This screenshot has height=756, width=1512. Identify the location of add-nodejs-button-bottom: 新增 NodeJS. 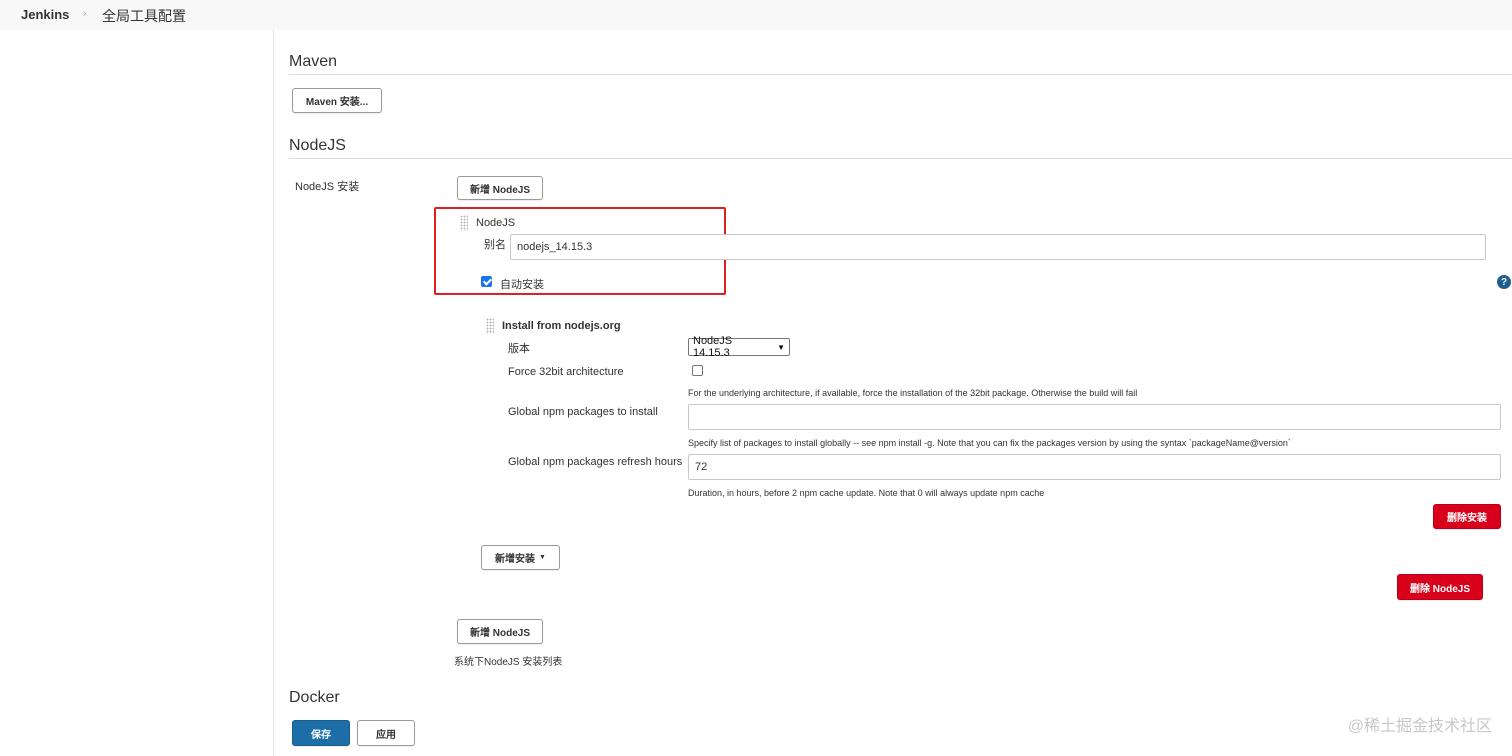
(500, 631).